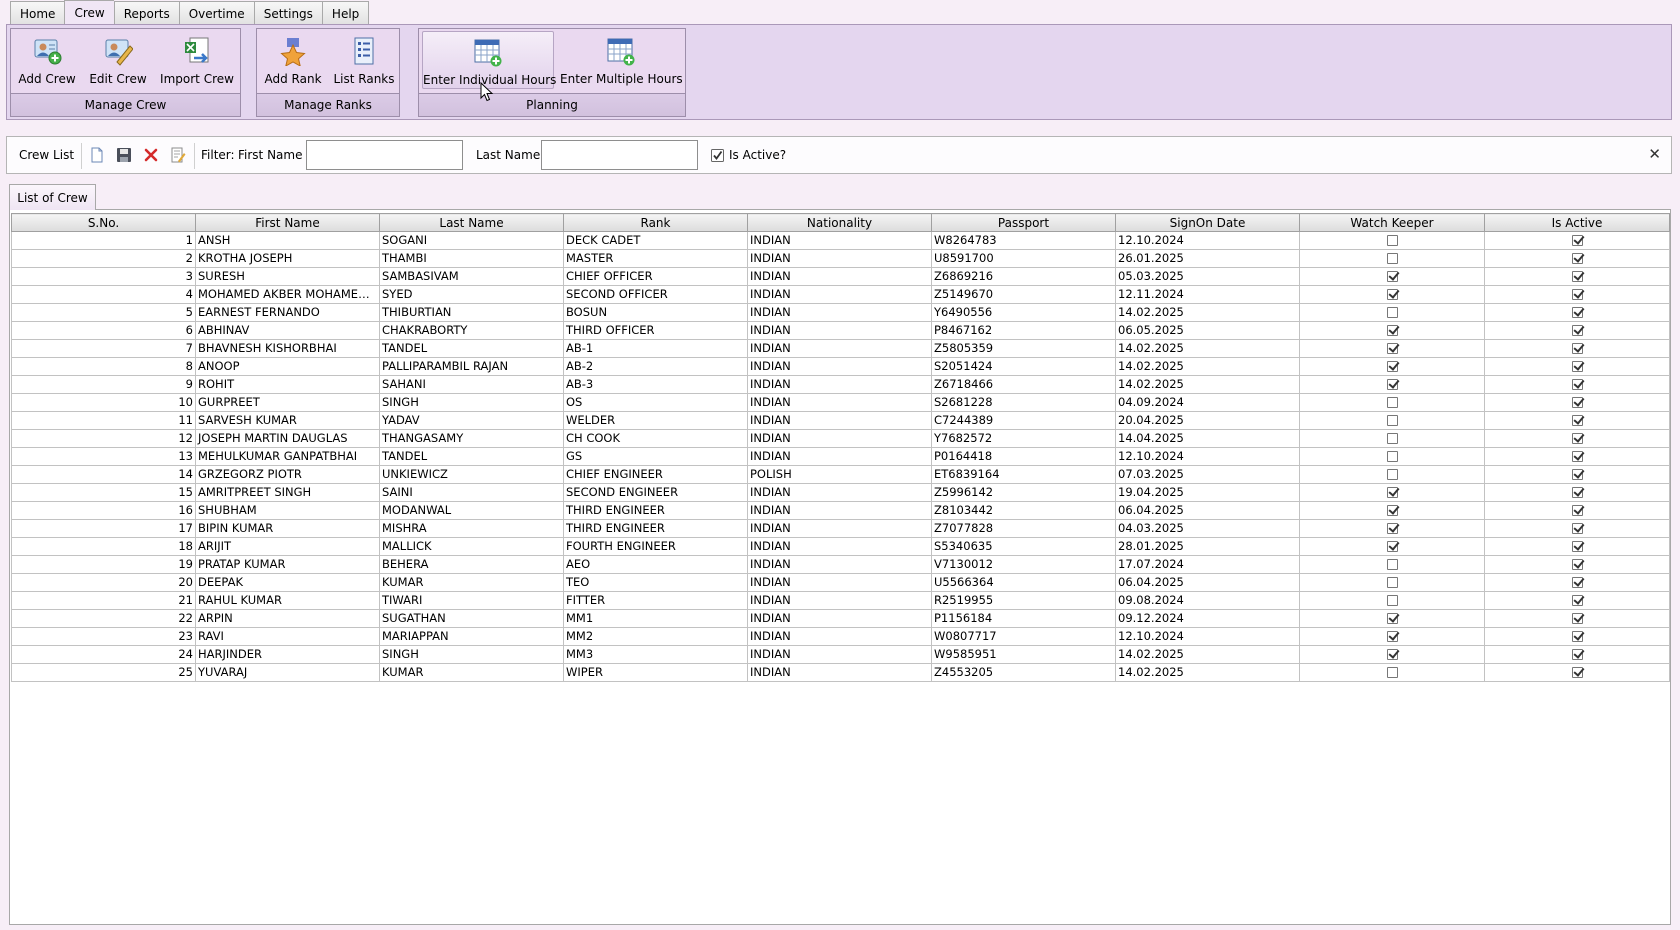  Describe the element at coordinates (103, 510) in the screenshot. I see `sno-cell: 16` at that location.